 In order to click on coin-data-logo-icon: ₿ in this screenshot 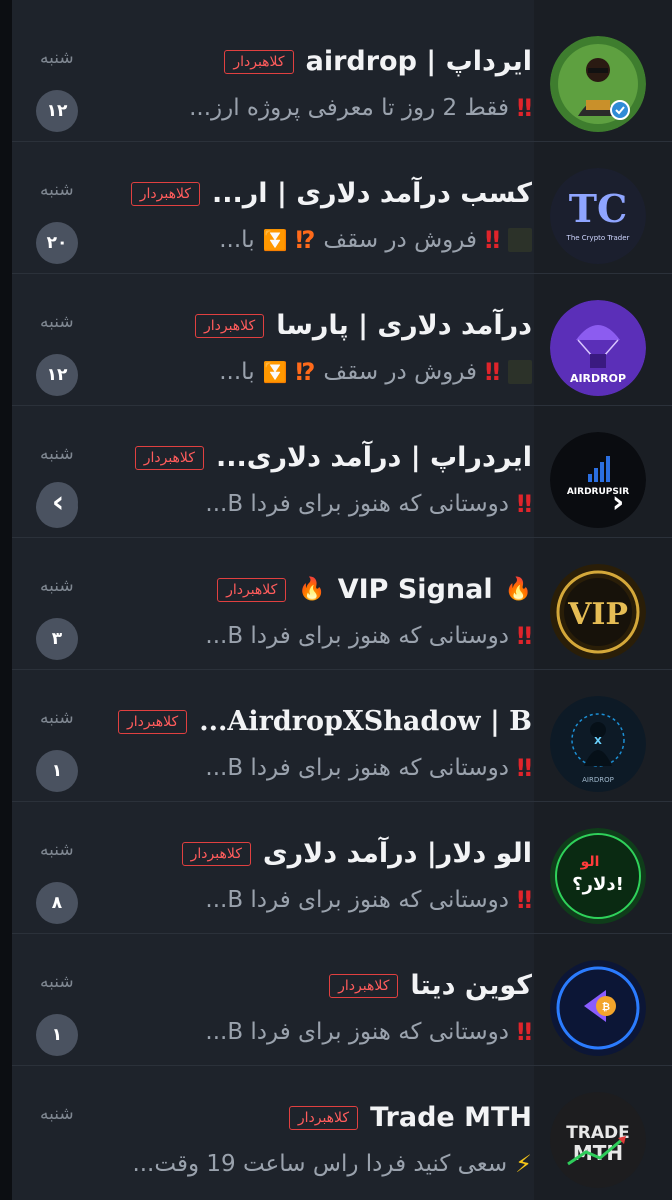, I will do `click(598, 1008)`.